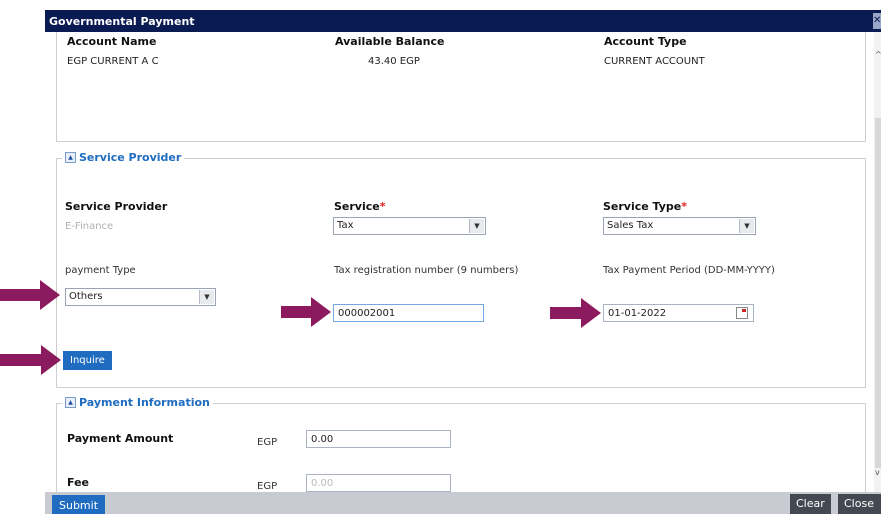 This screenshot has width=881, height=514. Describe the element at coordinates (116, 206) in the screenshot. I see `service-provider-label: Service Provider` at that location.